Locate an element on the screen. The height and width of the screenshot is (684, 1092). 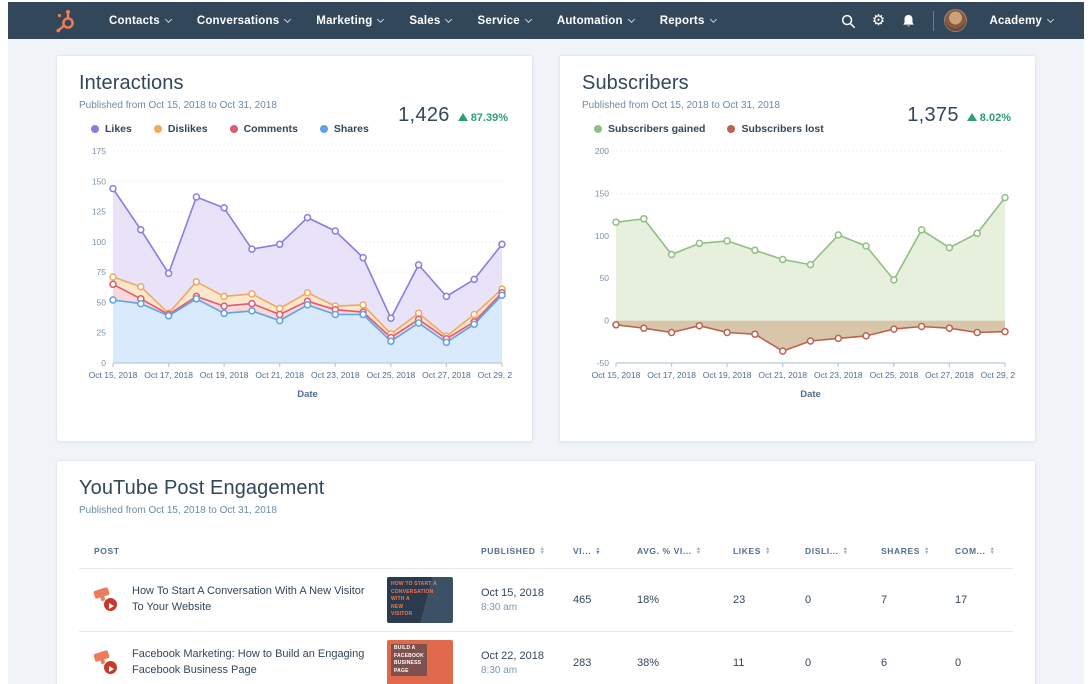
nav-item-label: Service is located at coordinates (498, 20).